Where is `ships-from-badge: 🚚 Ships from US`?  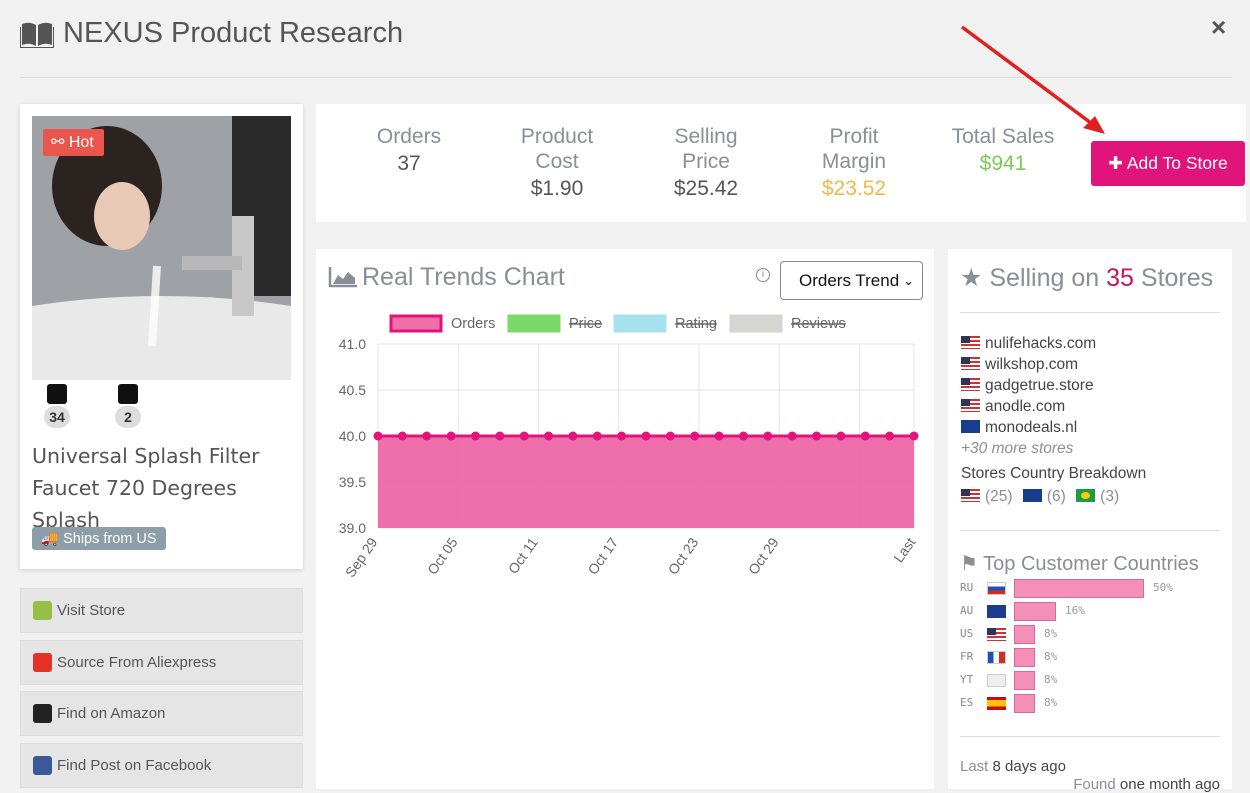
ships-from-badge: 🚚 Ships from US is located at coordinates (99, 538).